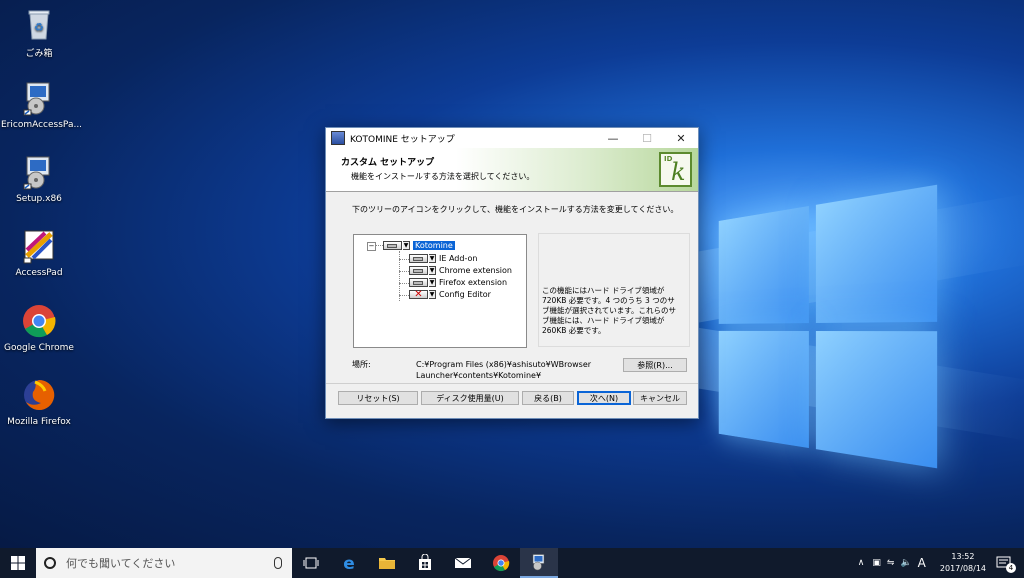 This screenshot has height=578, width=1024. What do you see at coordinates (39, 422) in the screenshot?
I see `desktop-icon-label: Mozilla Firefox` at bounding box center [39, 422].